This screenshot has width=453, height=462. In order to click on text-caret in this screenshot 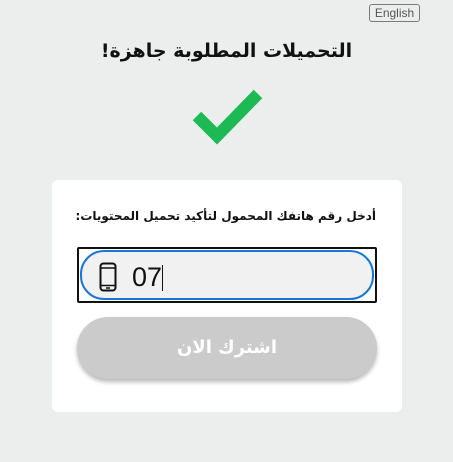, I will do `click(162, 278)`.